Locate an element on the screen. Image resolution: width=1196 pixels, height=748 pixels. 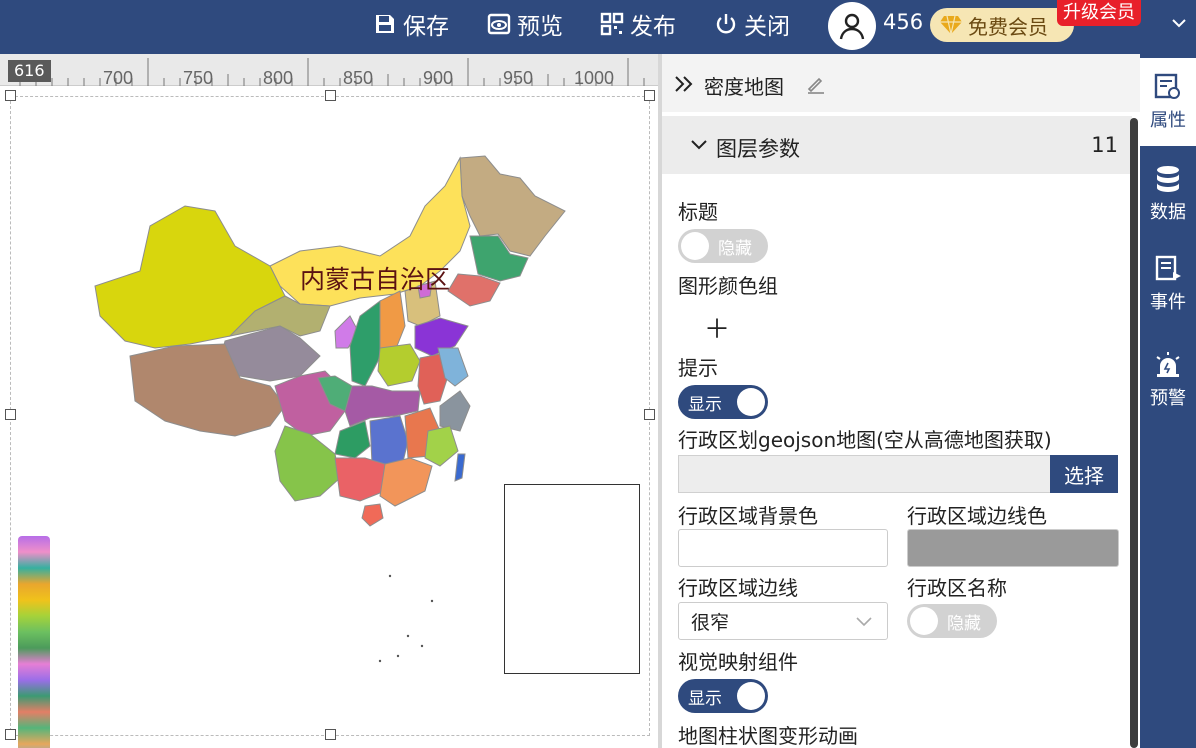
visual-map-label: 视觉映射组件 is located at coordinates (738, 662).